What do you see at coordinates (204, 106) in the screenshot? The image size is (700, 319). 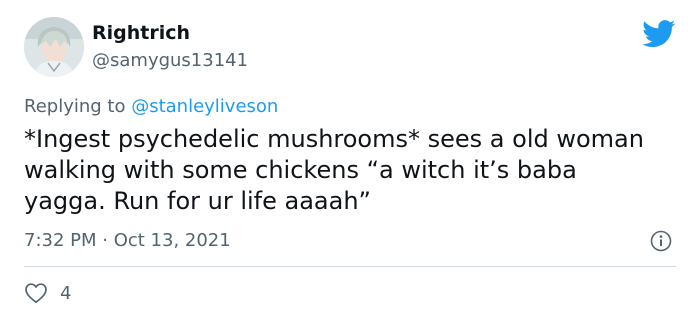 I see `reply-to-mention: @stanleyliveson` at bounding box center [204, 106].